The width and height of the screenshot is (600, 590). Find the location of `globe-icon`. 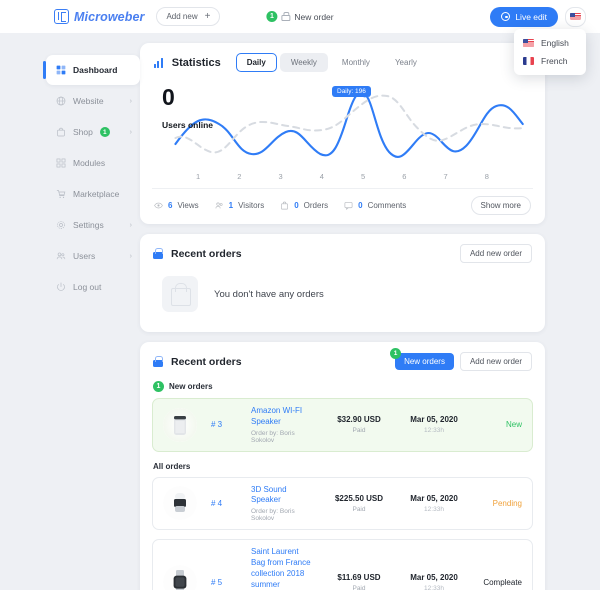

globe-icon is located at coordinates (61, 101).